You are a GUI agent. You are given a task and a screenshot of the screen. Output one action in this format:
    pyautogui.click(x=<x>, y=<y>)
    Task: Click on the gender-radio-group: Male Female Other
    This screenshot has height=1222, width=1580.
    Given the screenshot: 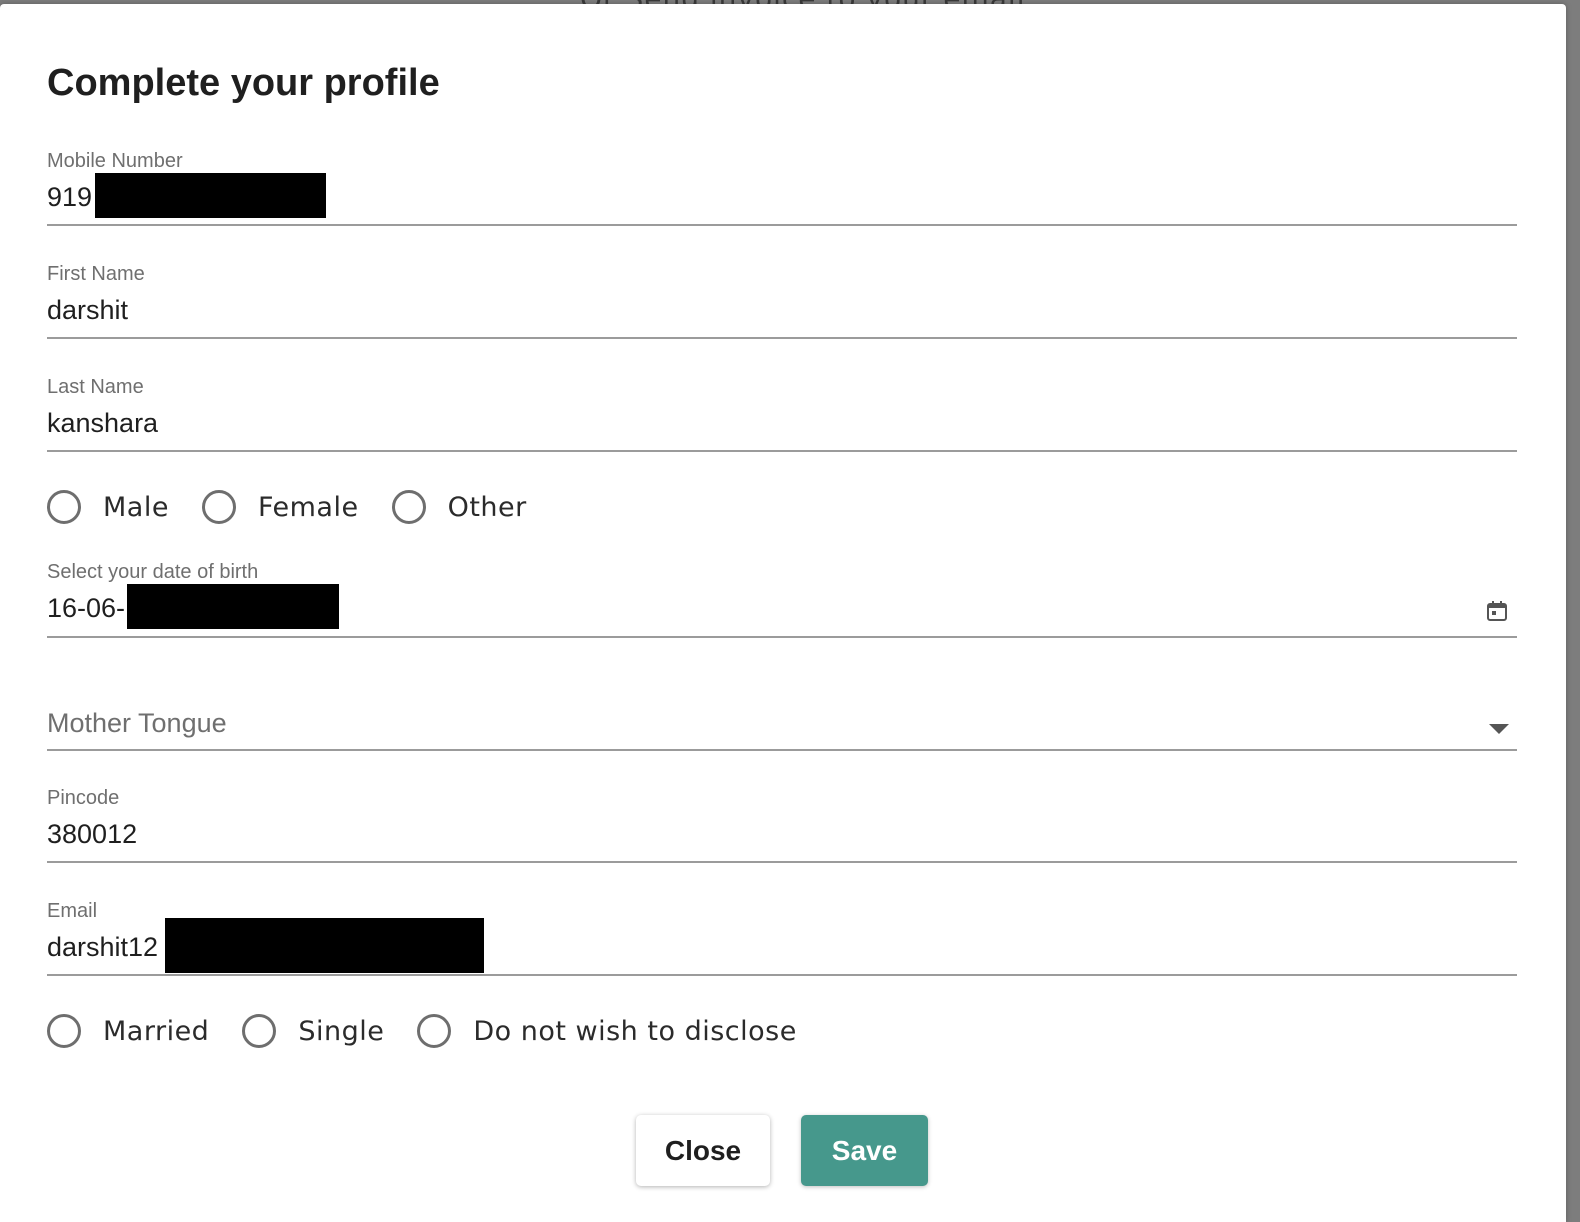 What is the action you would take?
    pyautogui.click(x=303, y=507)
    